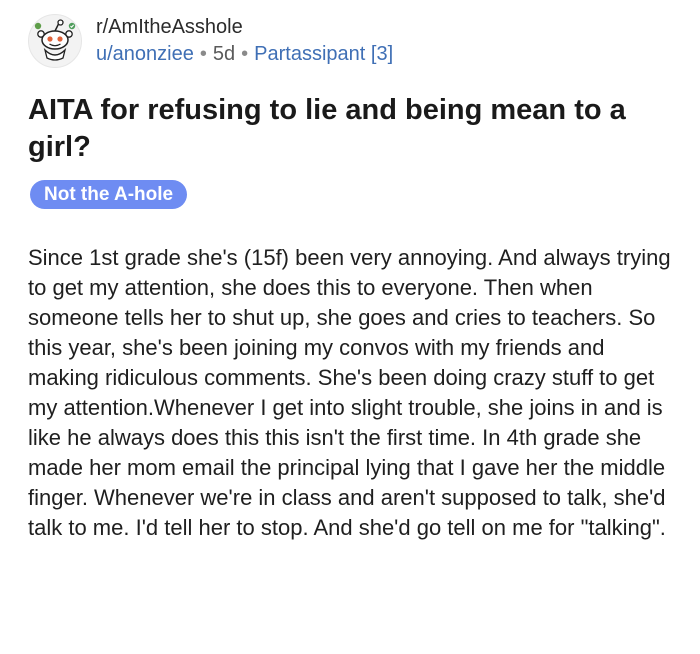 Image resolution: width=700 pixels, height=654 pixels. I want to click on post-age: 5d, so click(224, 54).